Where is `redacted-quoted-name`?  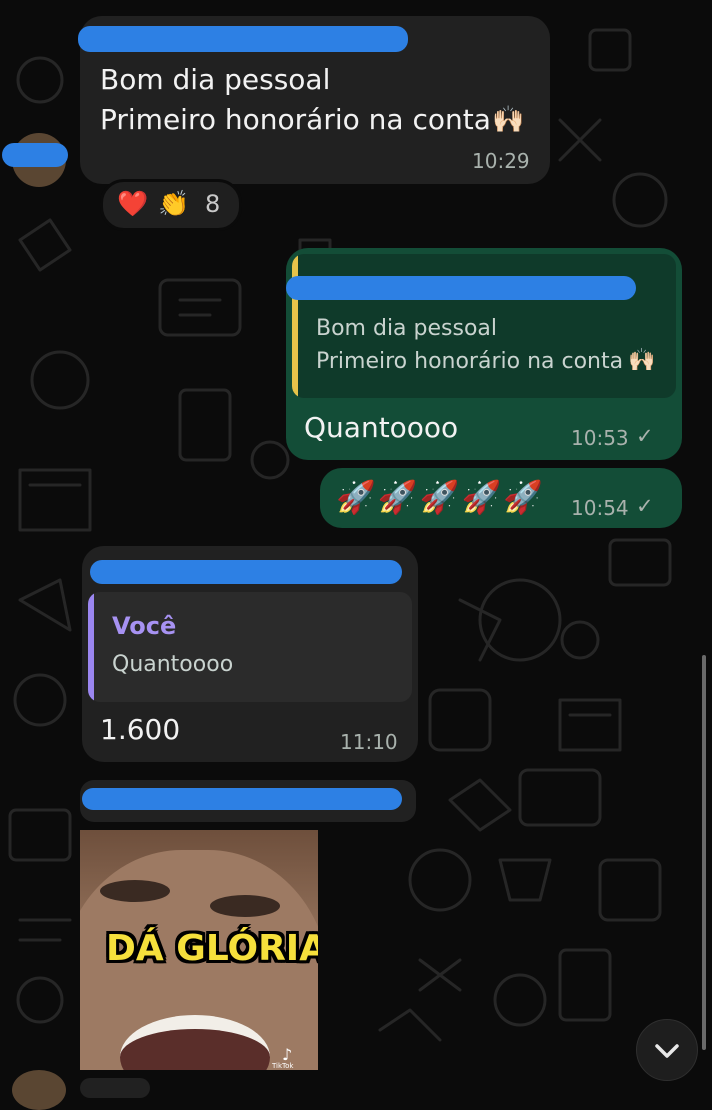
redacted-quoted-name is located at coordinates (461, 288).